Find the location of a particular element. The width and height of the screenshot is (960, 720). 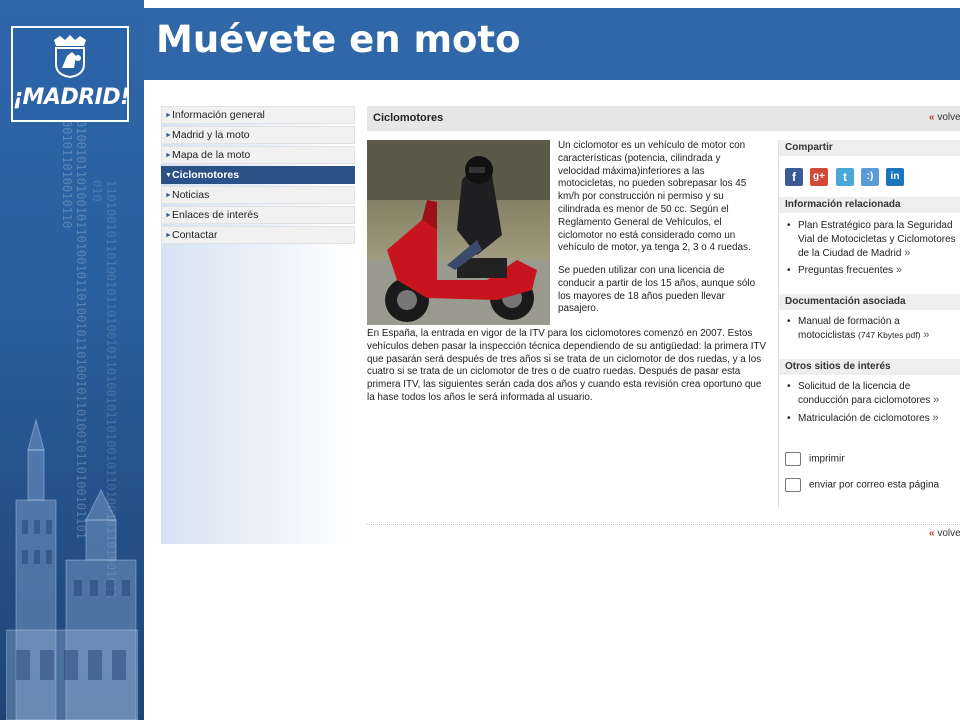

scooter-rider-image is located at coordinates (458, 232).